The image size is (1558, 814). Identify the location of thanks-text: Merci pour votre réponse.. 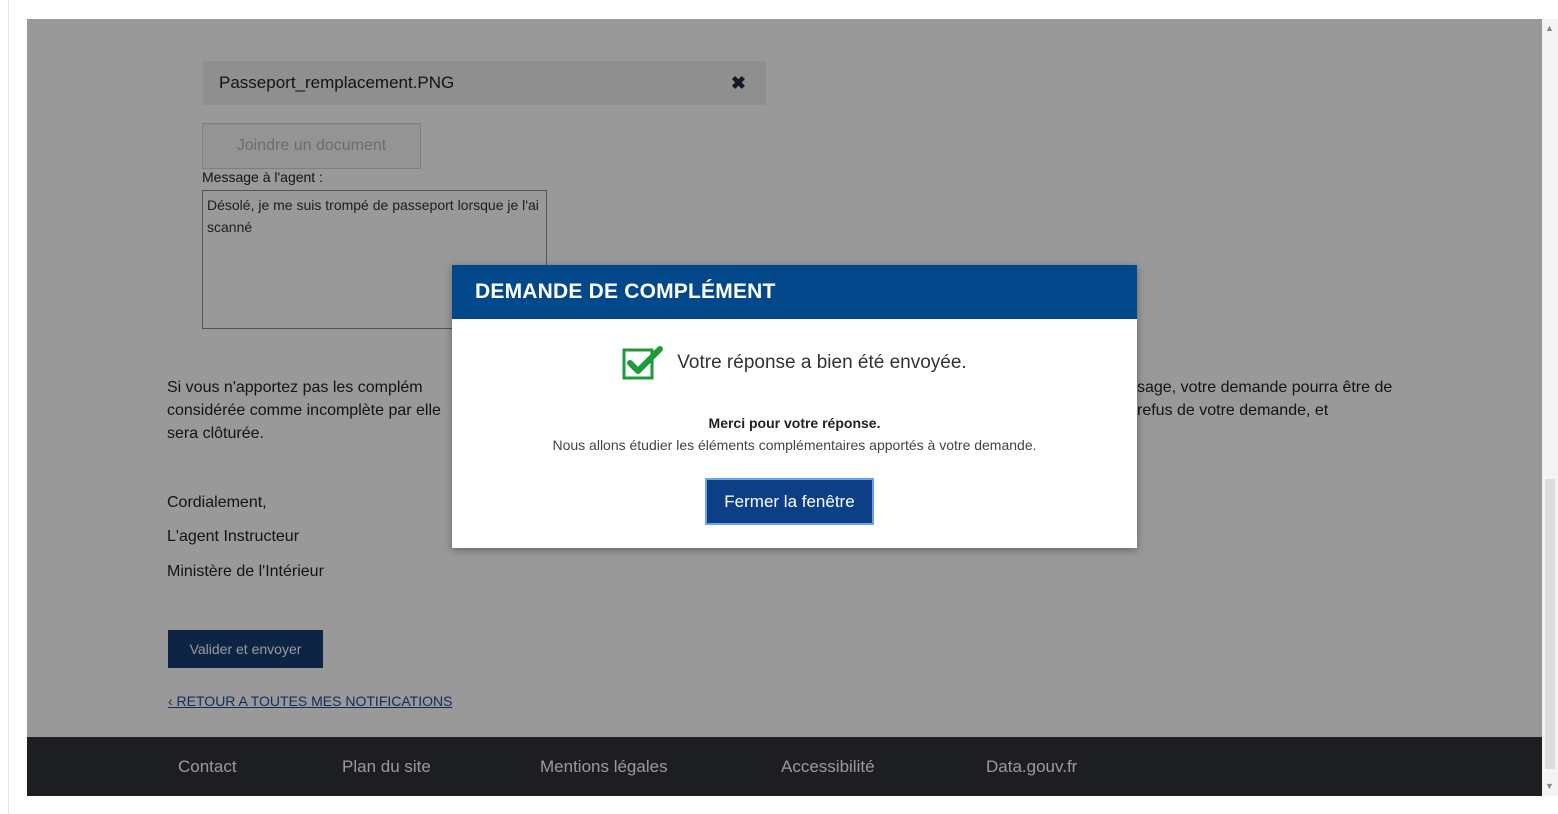
(794, 423).